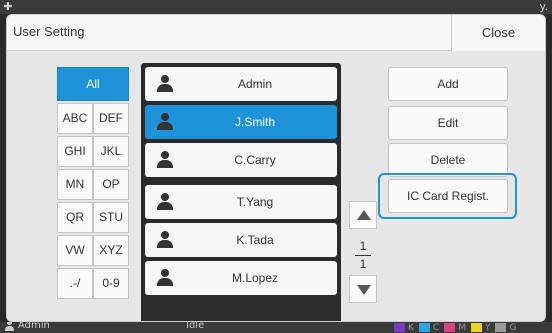 This screenshot has width=552, height=333. What do you see at coordinates (462, 327) in the screenshot?
I see `ink-label-m: M` at bounding box center [462, 327].